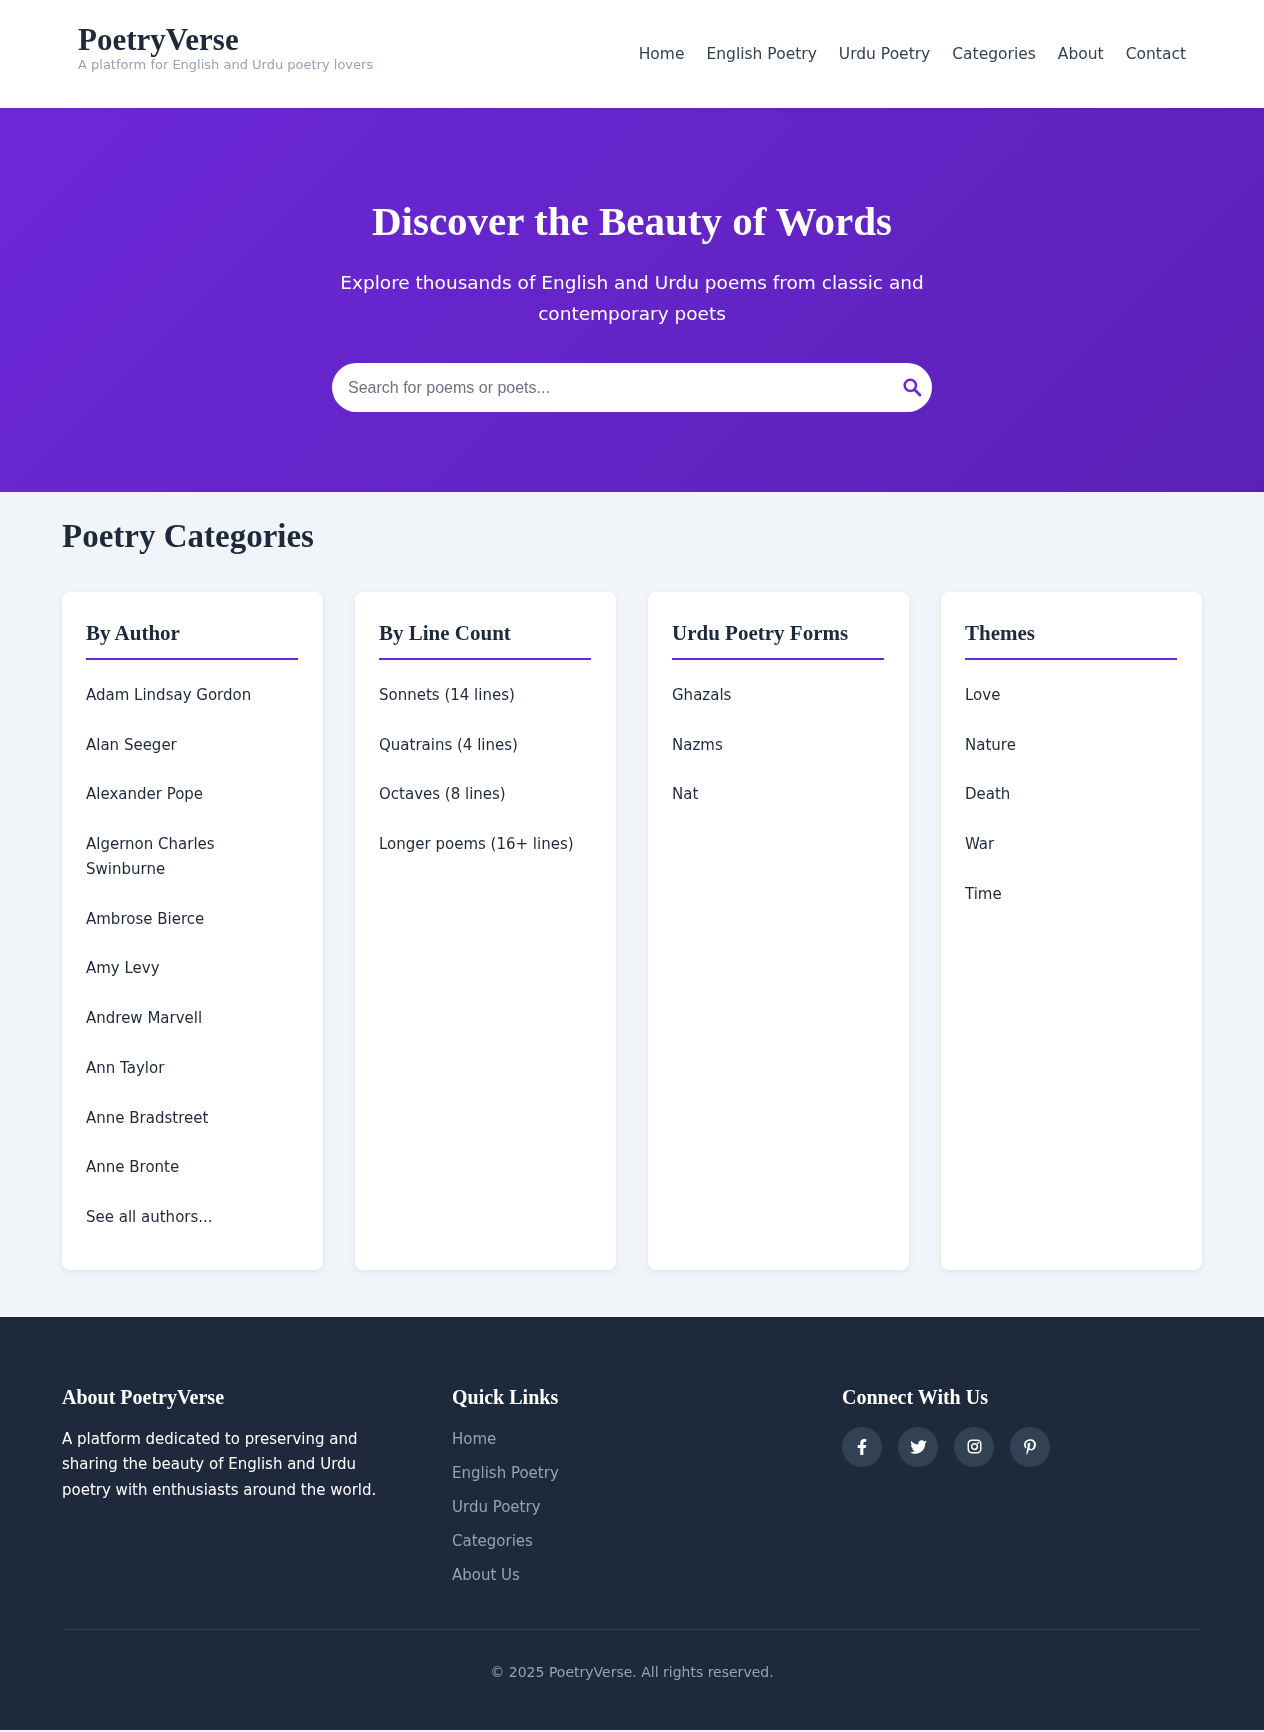 The height and width of the screenshot is (1732, 1264). I want to click on nav-link: About, so click(1080, 54).